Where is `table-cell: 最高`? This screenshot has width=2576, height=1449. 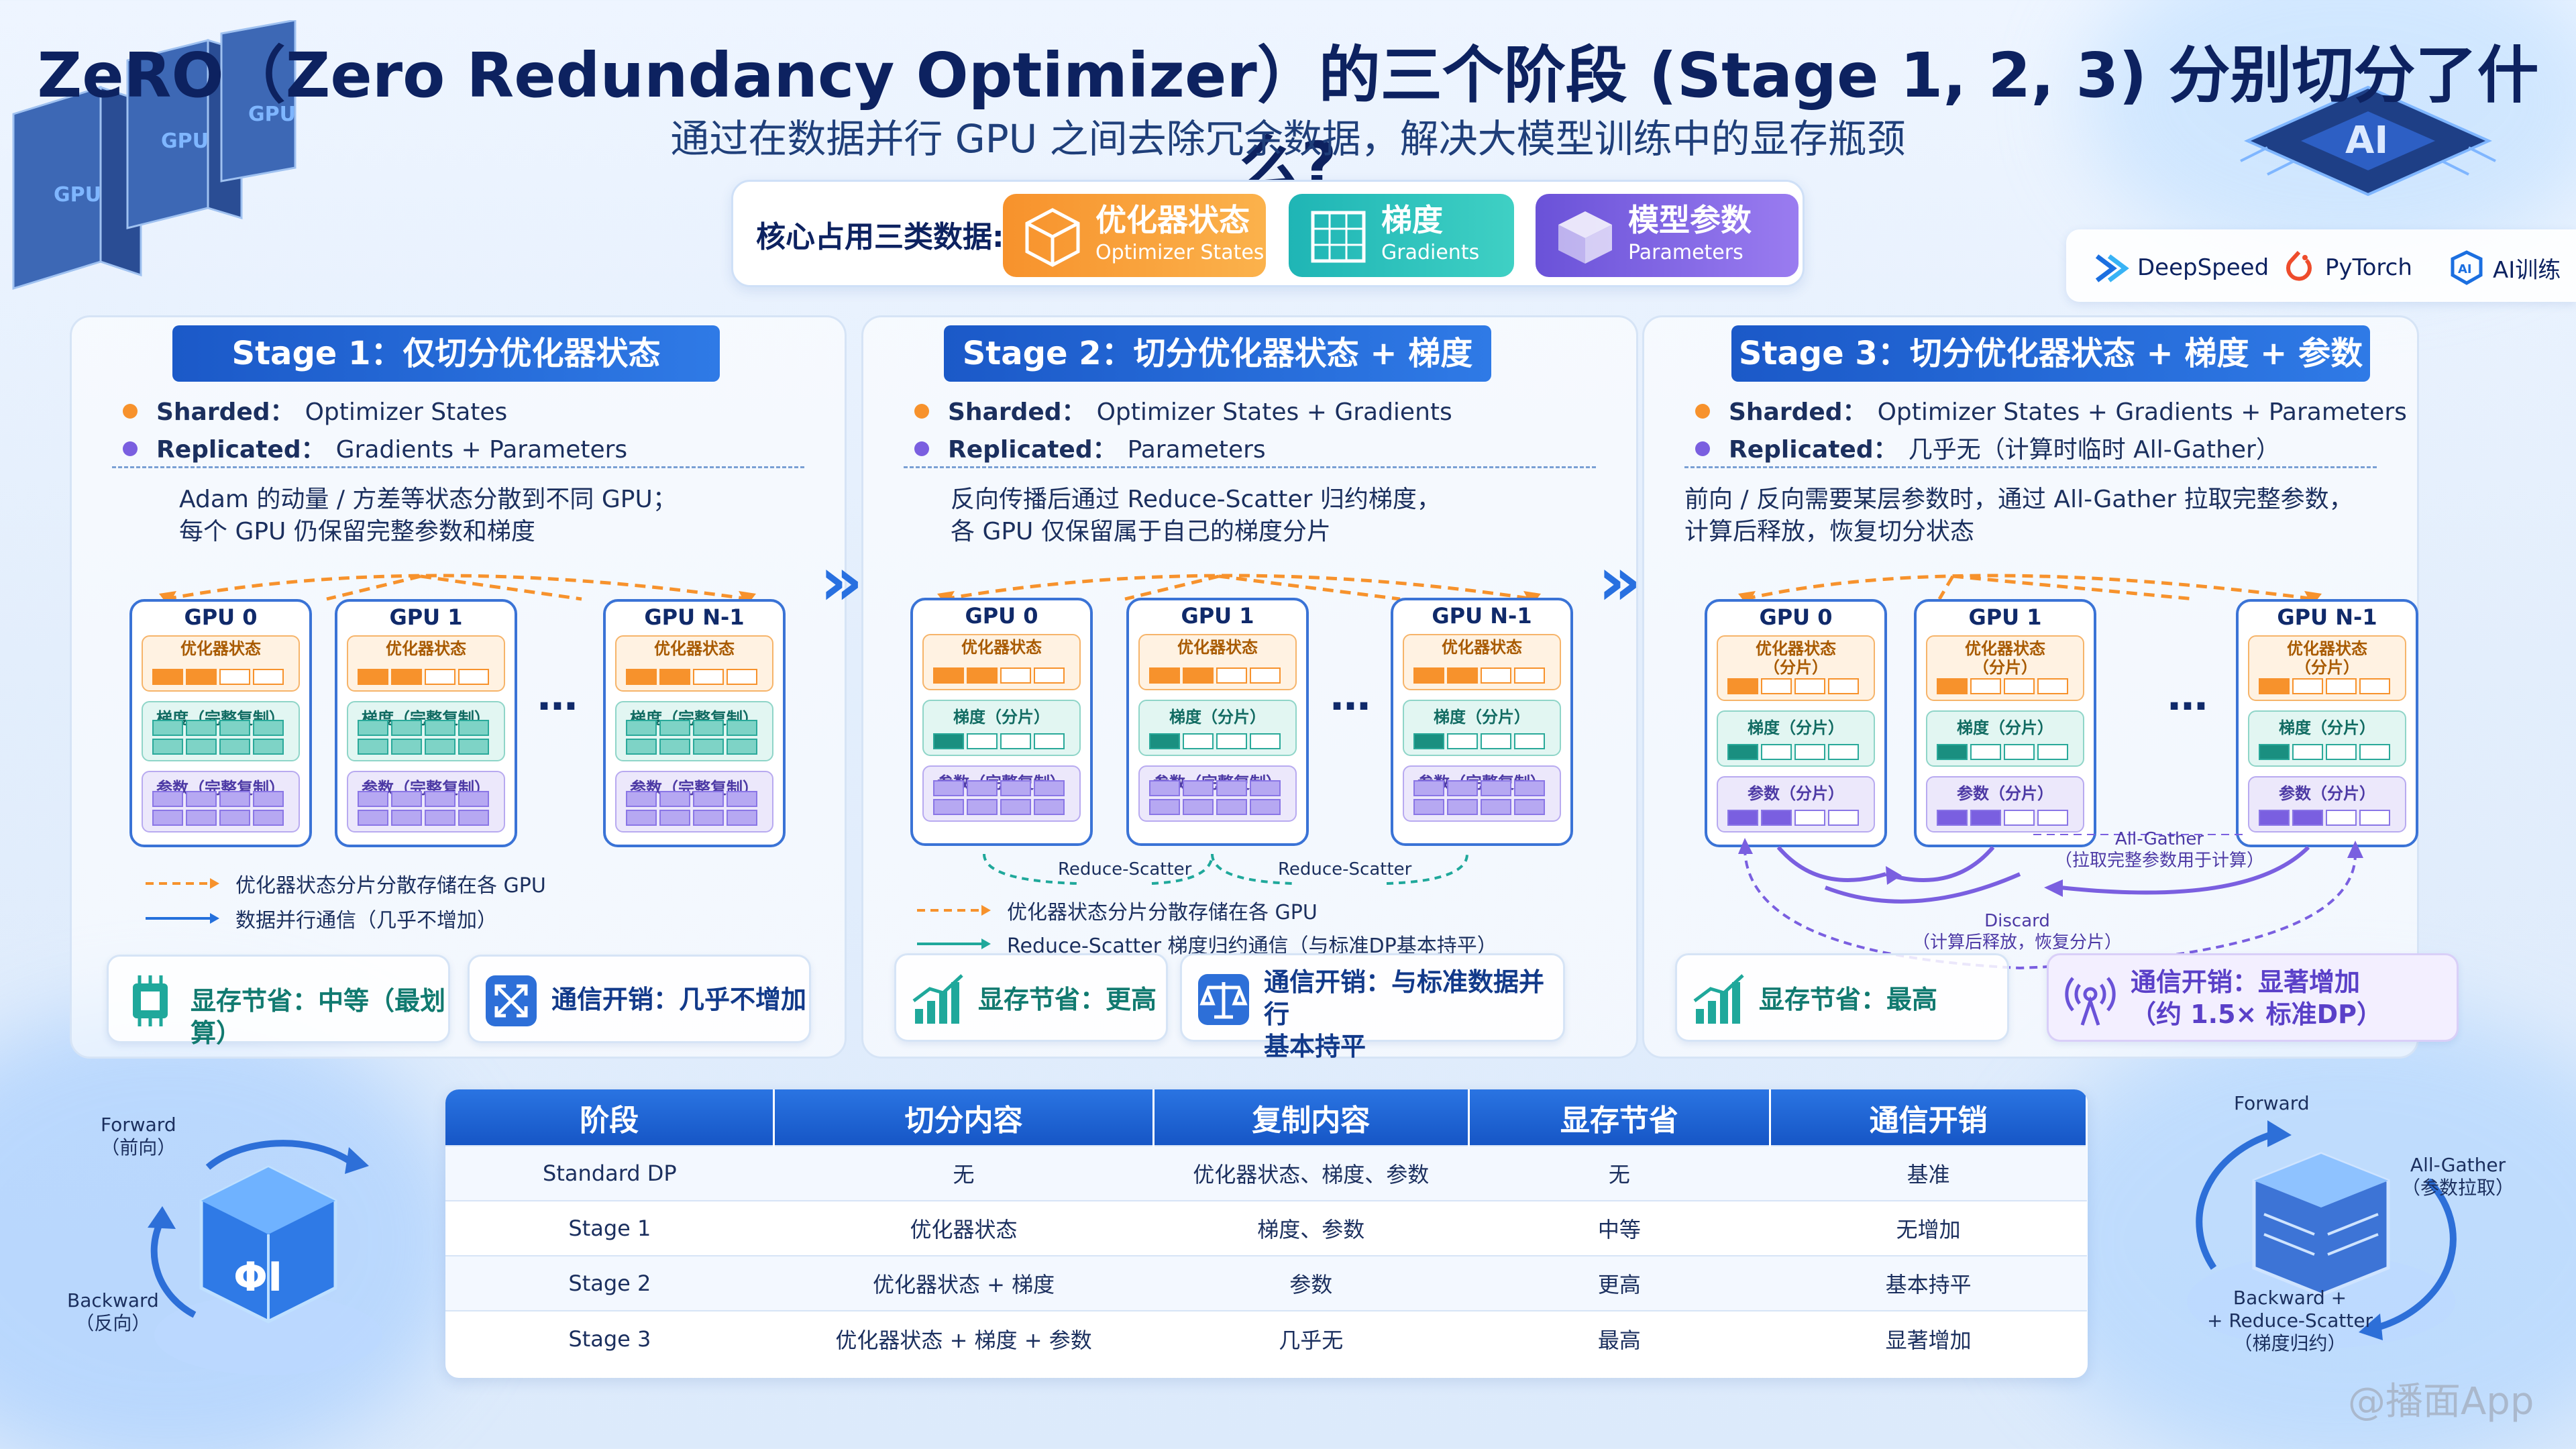 table-cell: 最高 is located at coordinates (1619, 1338).